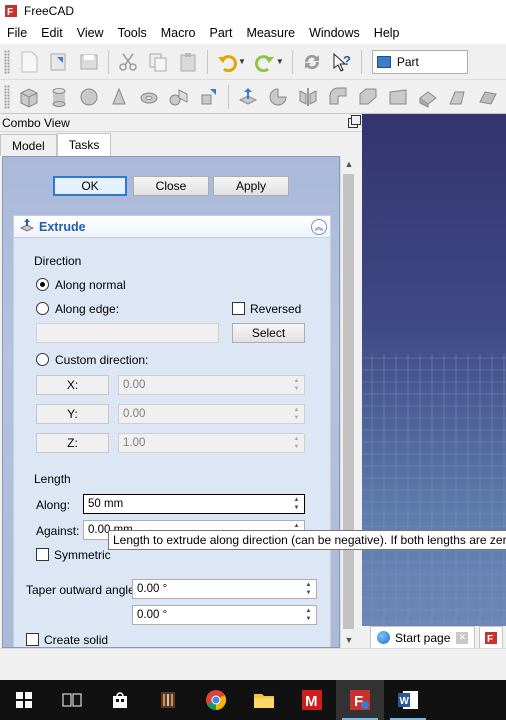 The image size is (506, 720). I want to click on mirror-icon, so click(308, 97).